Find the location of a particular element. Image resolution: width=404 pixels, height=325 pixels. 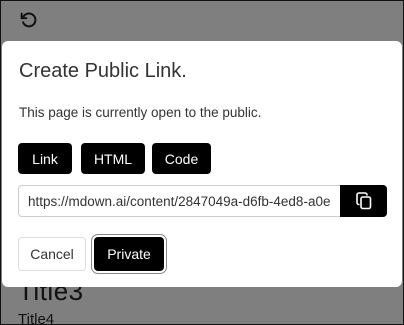

code-format-button: Code is located at coordinates (181, 158).